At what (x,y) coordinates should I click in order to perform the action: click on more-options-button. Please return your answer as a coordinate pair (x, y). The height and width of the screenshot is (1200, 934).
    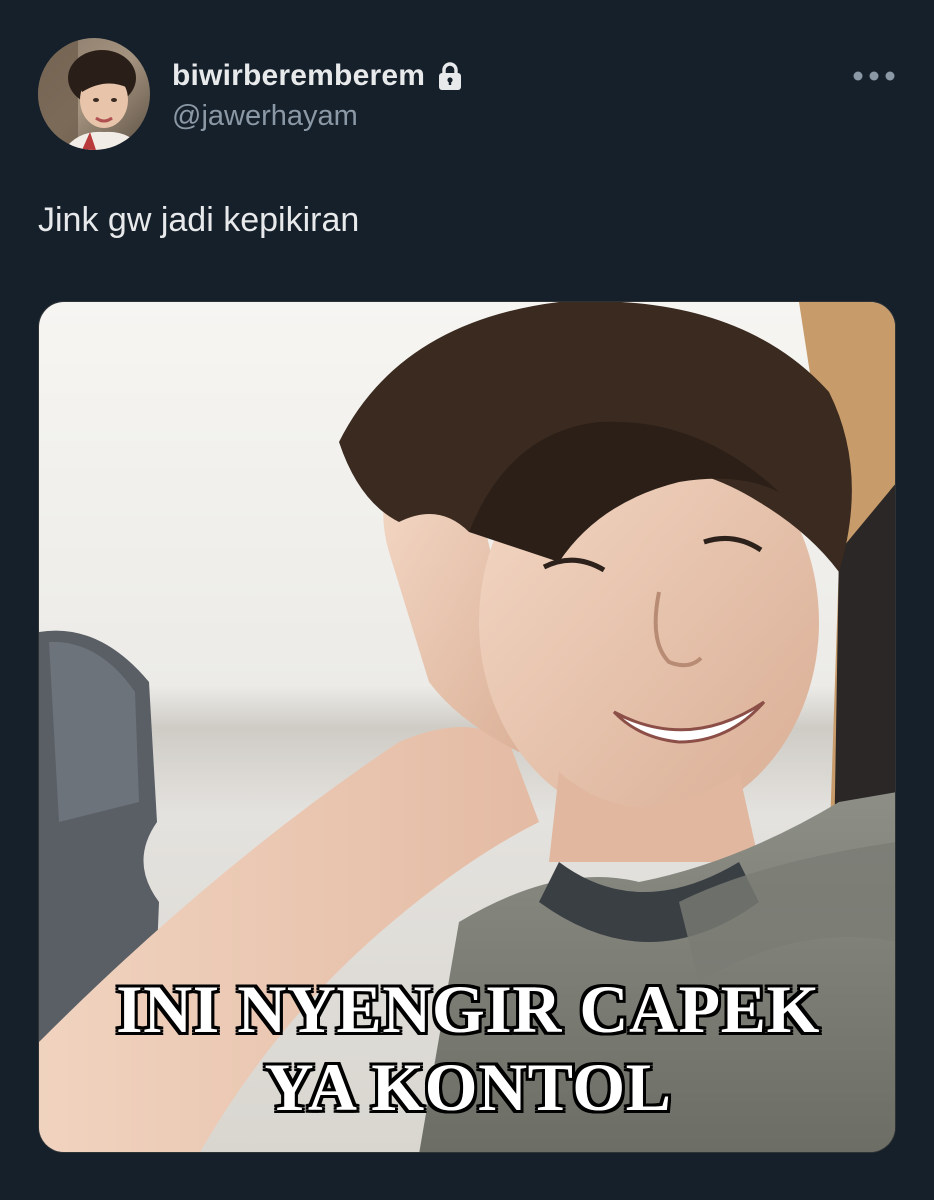
    Looking at the image, I should click on (874, 76).